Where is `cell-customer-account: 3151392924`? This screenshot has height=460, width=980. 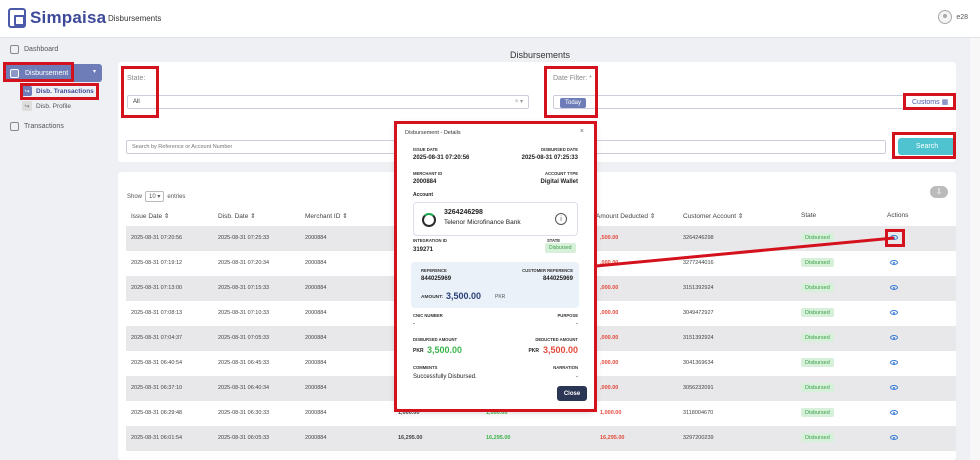
cell-customer-account: 3151392924 is located at coordinates (698, 288).